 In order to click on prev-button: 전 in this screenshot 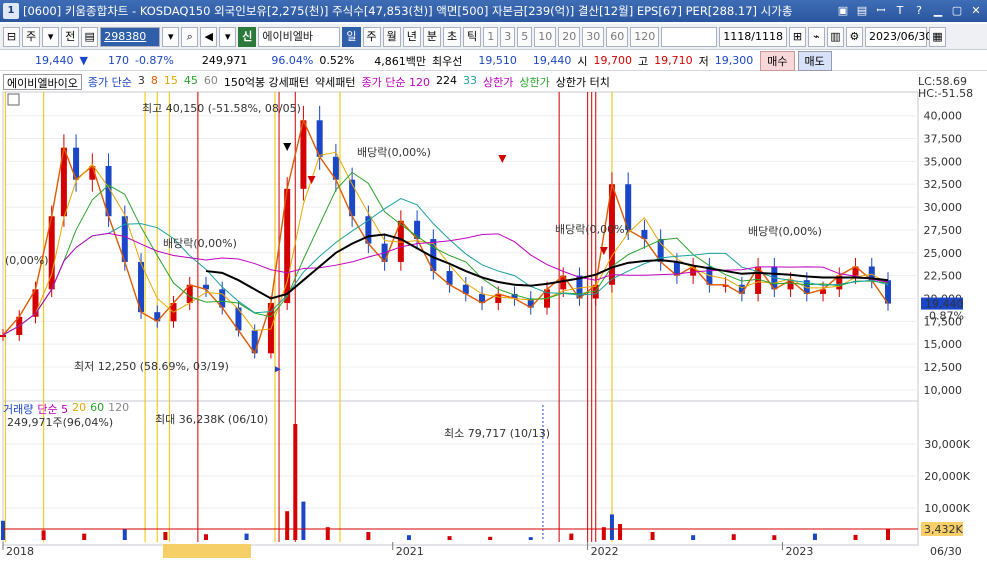, I will do `click(70, 36)`.